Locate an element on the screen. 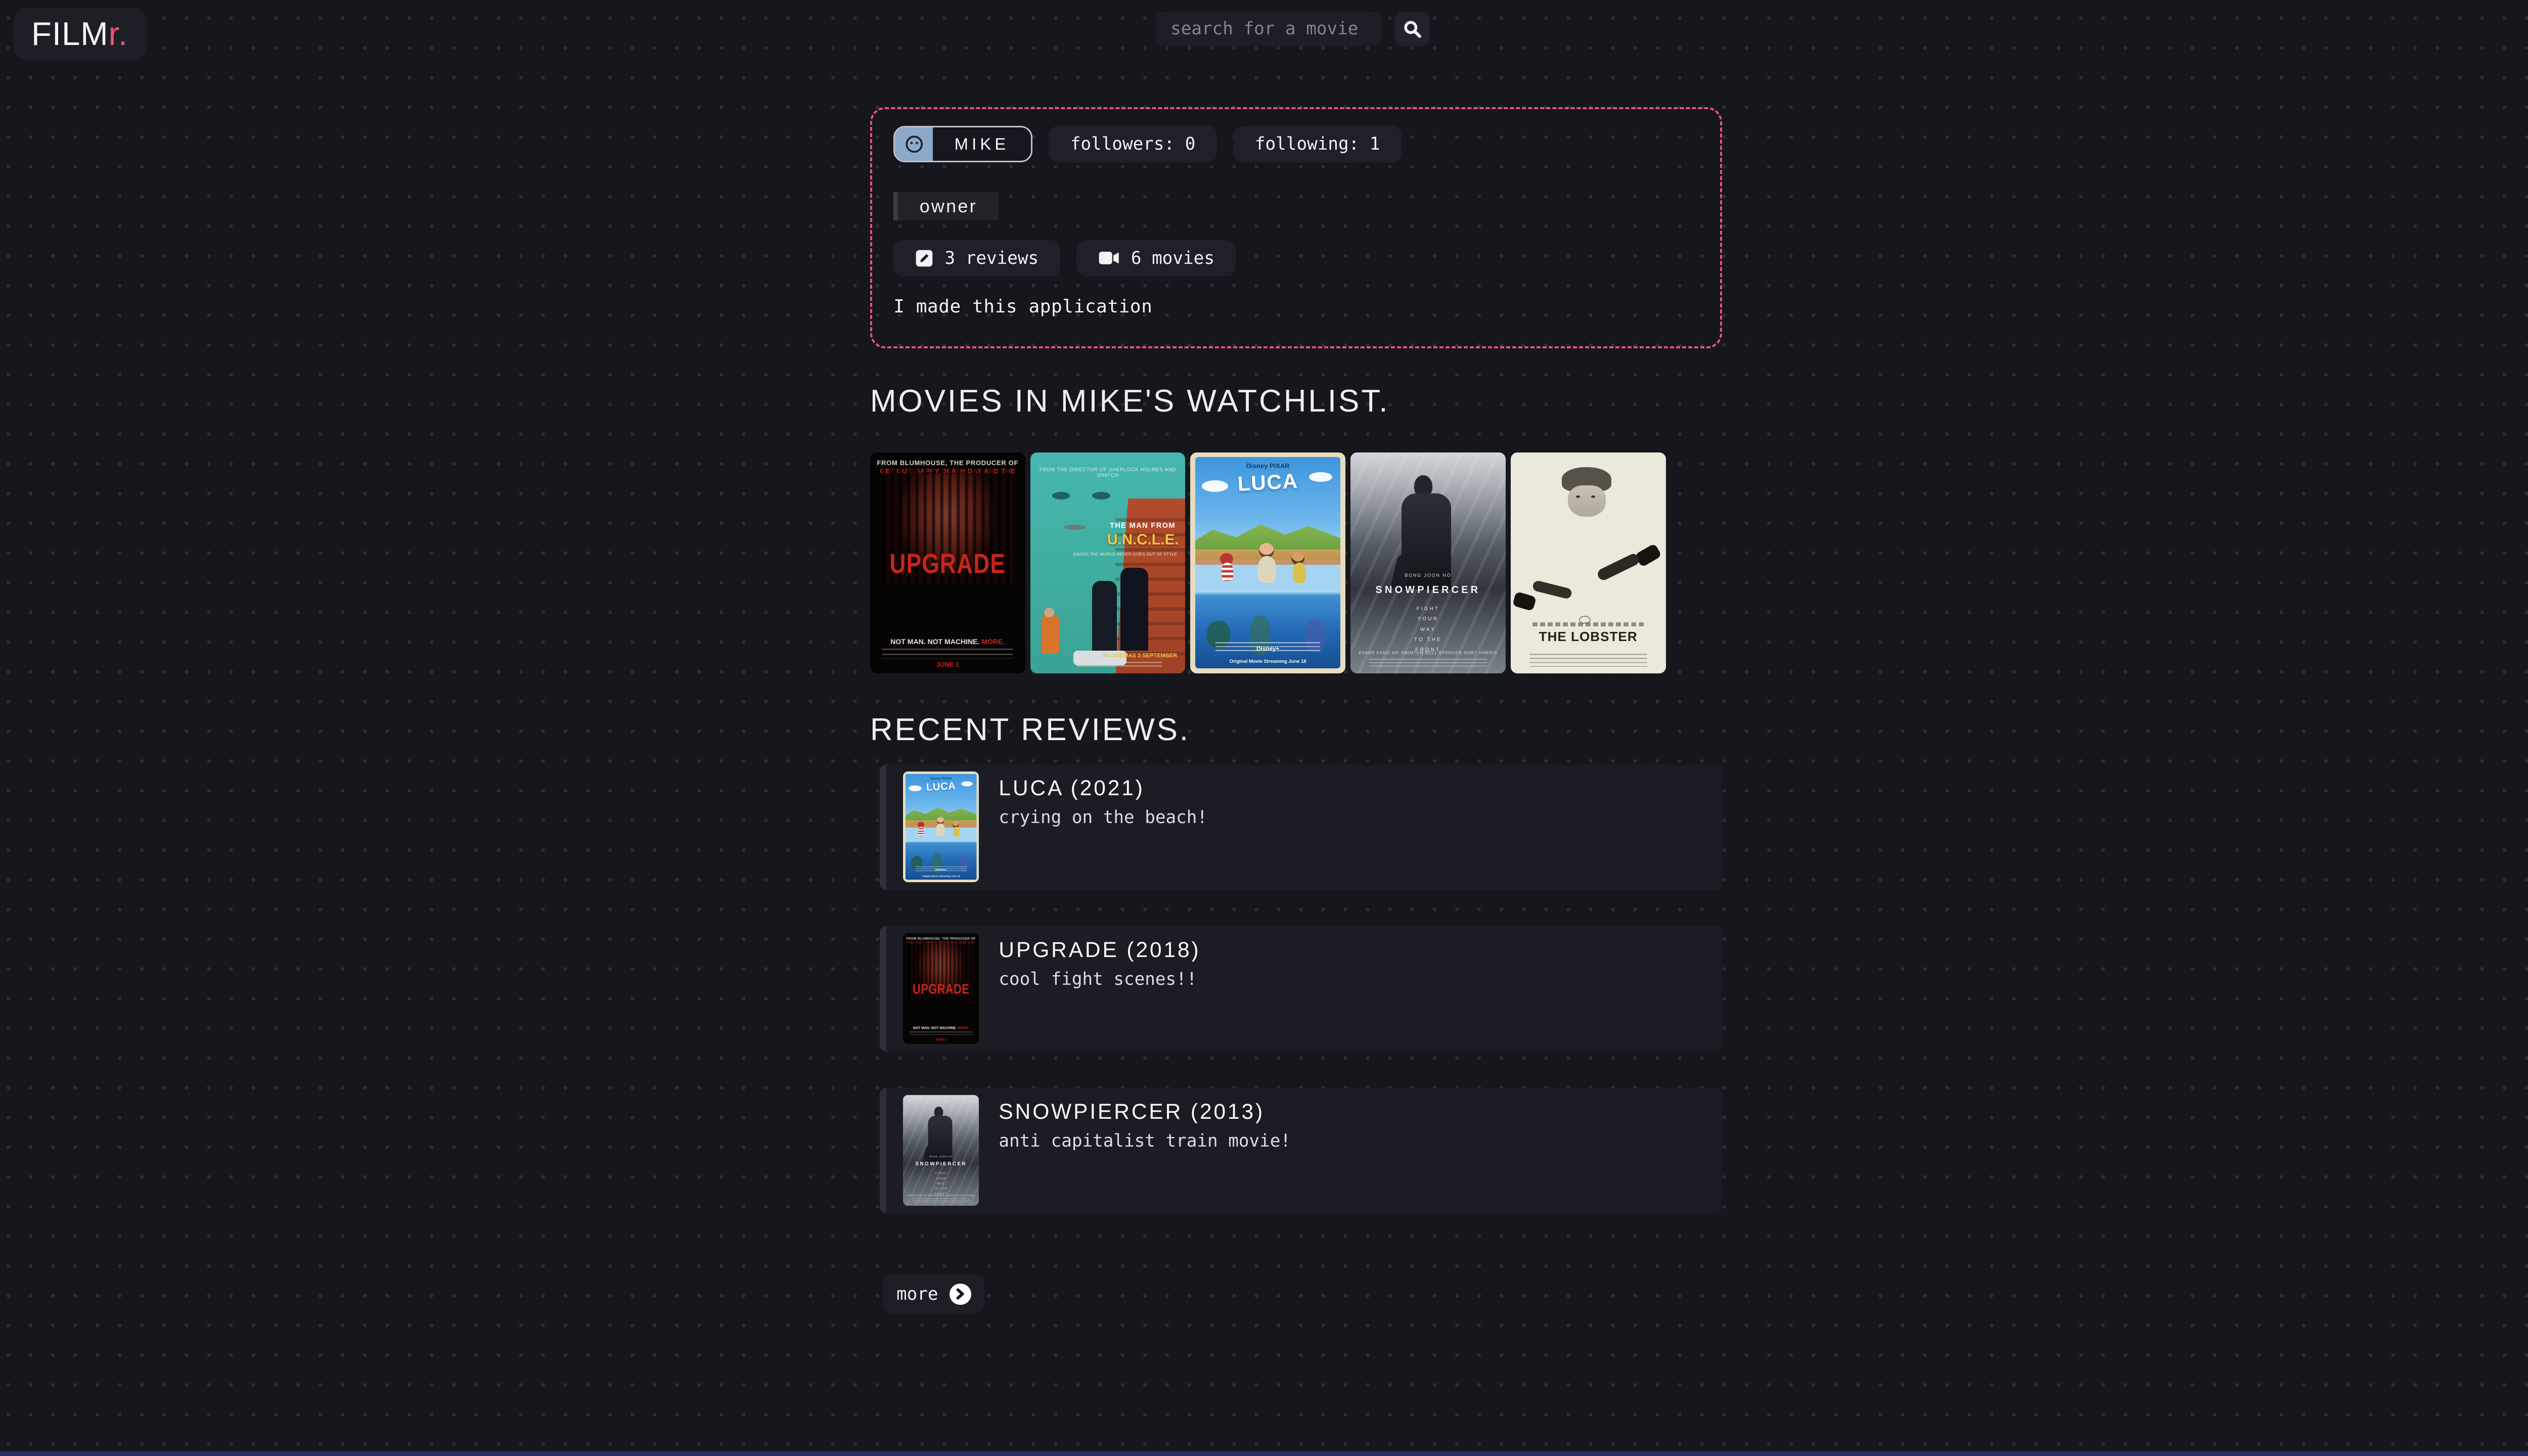  profile-name-chip: MIKE is located at coordinates (963, 143).